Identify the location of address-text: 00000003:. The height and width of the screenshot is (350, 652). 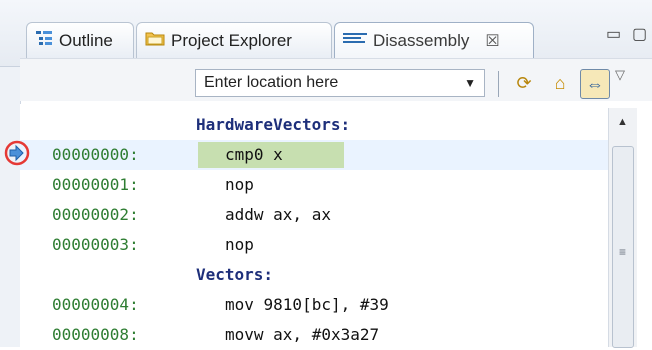
(95, 244).